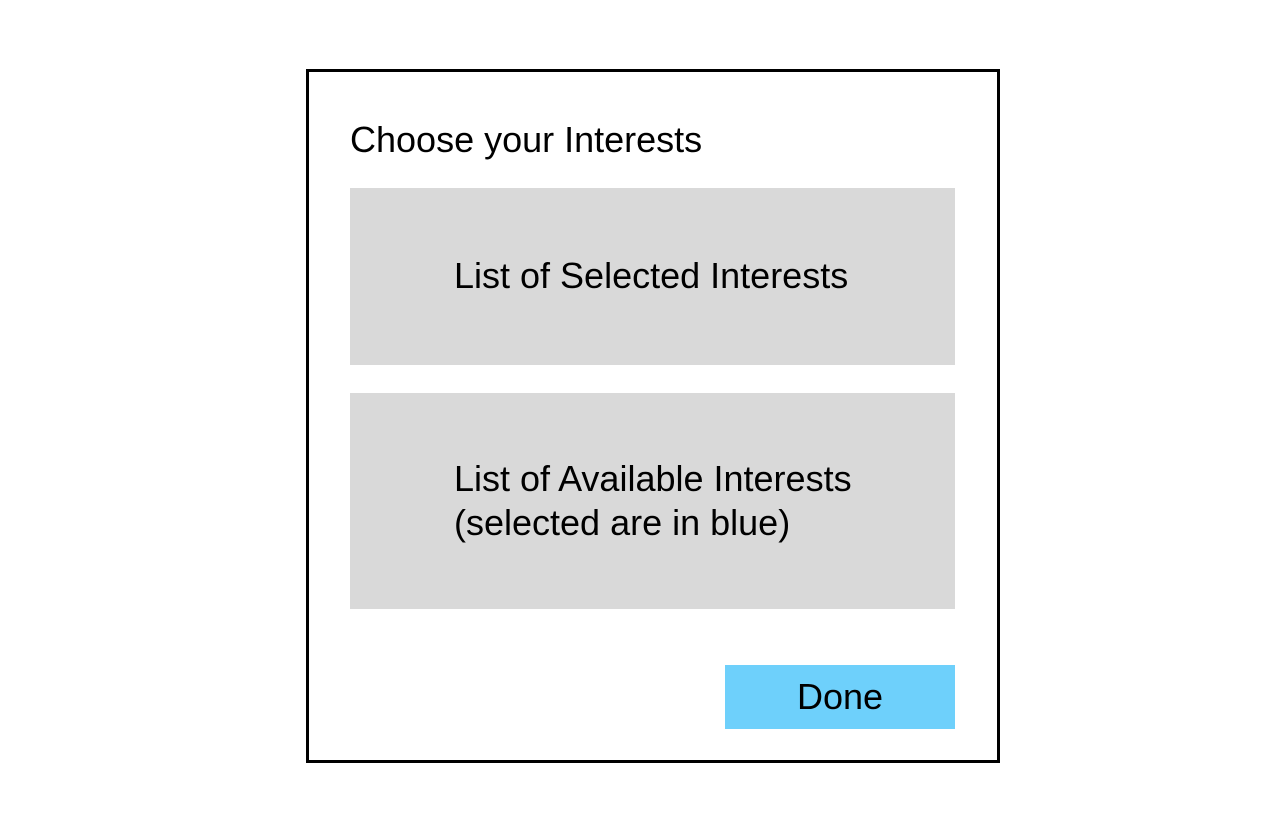 The height and width of the screenshot is (832, 1280). What do you see at coordinates (653, 478) in the screenshot?
I see `available-interests-placeholder: List of Available Interests` at bounding box center [653, 478].